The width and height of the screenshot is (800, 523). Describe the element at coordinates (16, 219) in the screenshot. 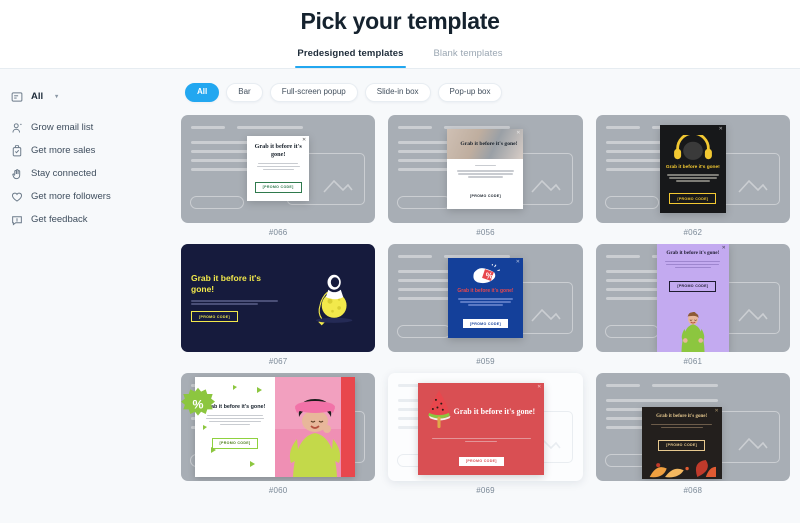

I see `speech-bubble-icon` at that location.